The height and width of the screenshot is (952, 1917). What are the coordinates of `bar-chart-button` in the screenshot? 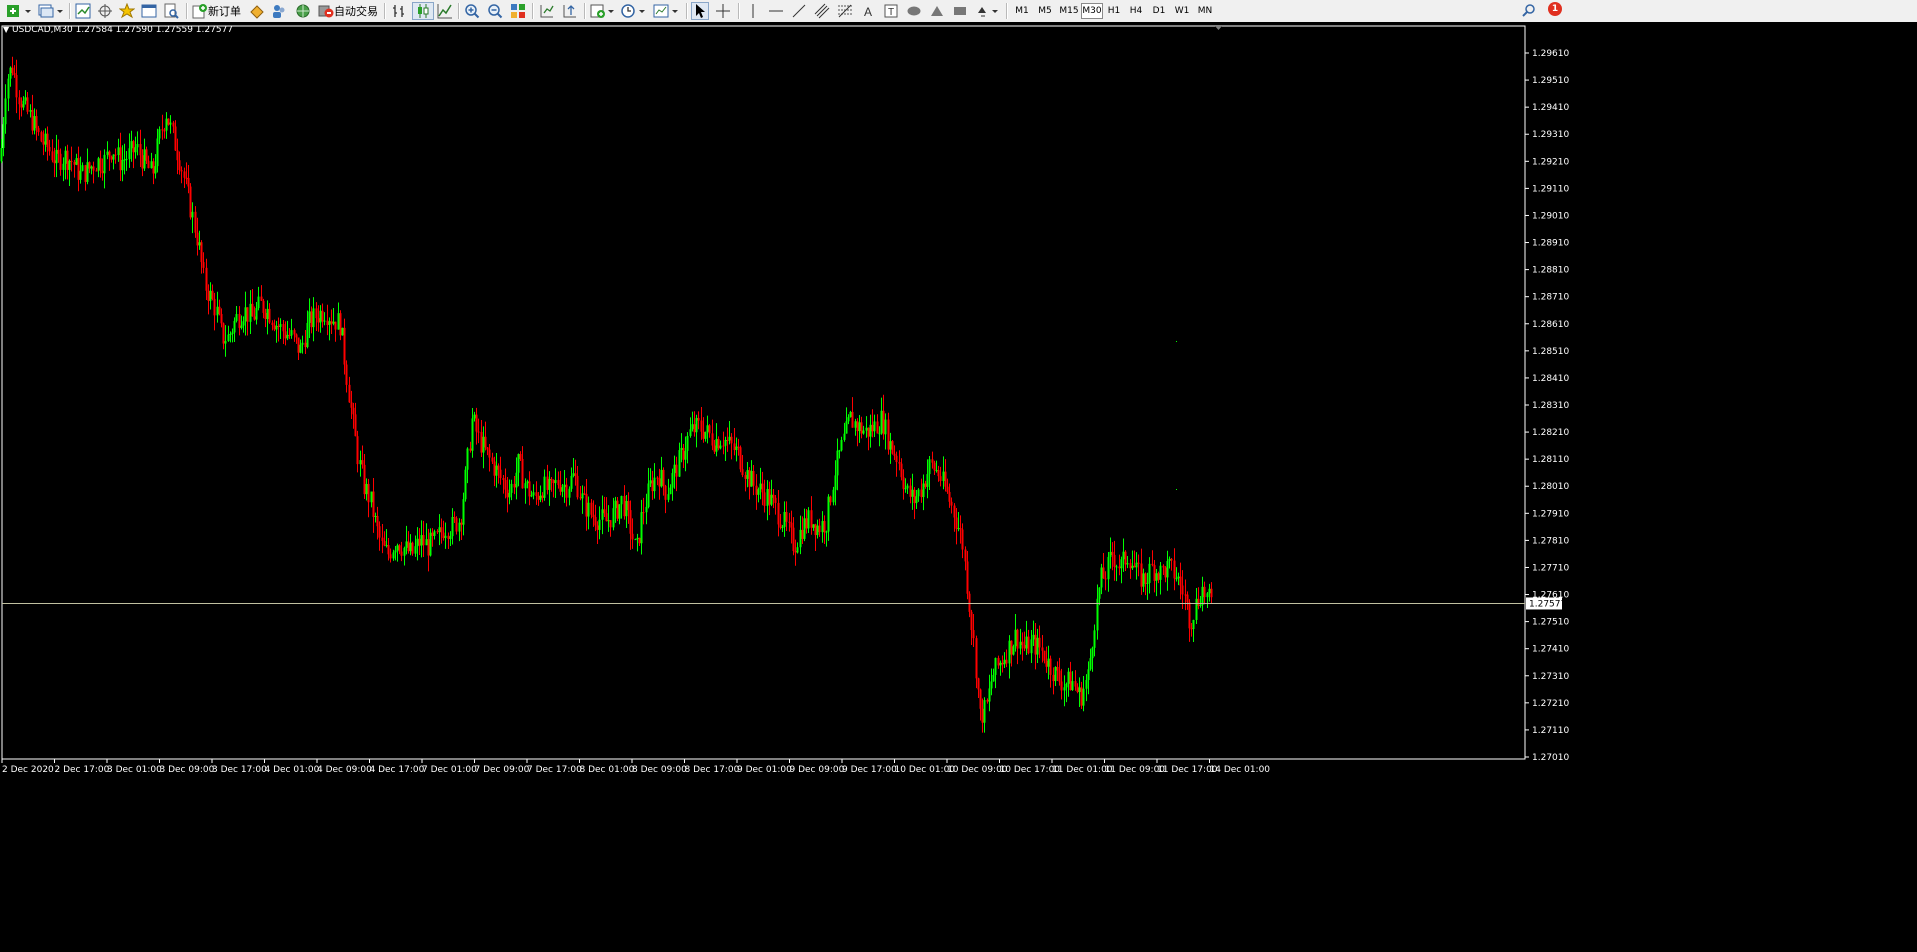 It's located at (399, 11).